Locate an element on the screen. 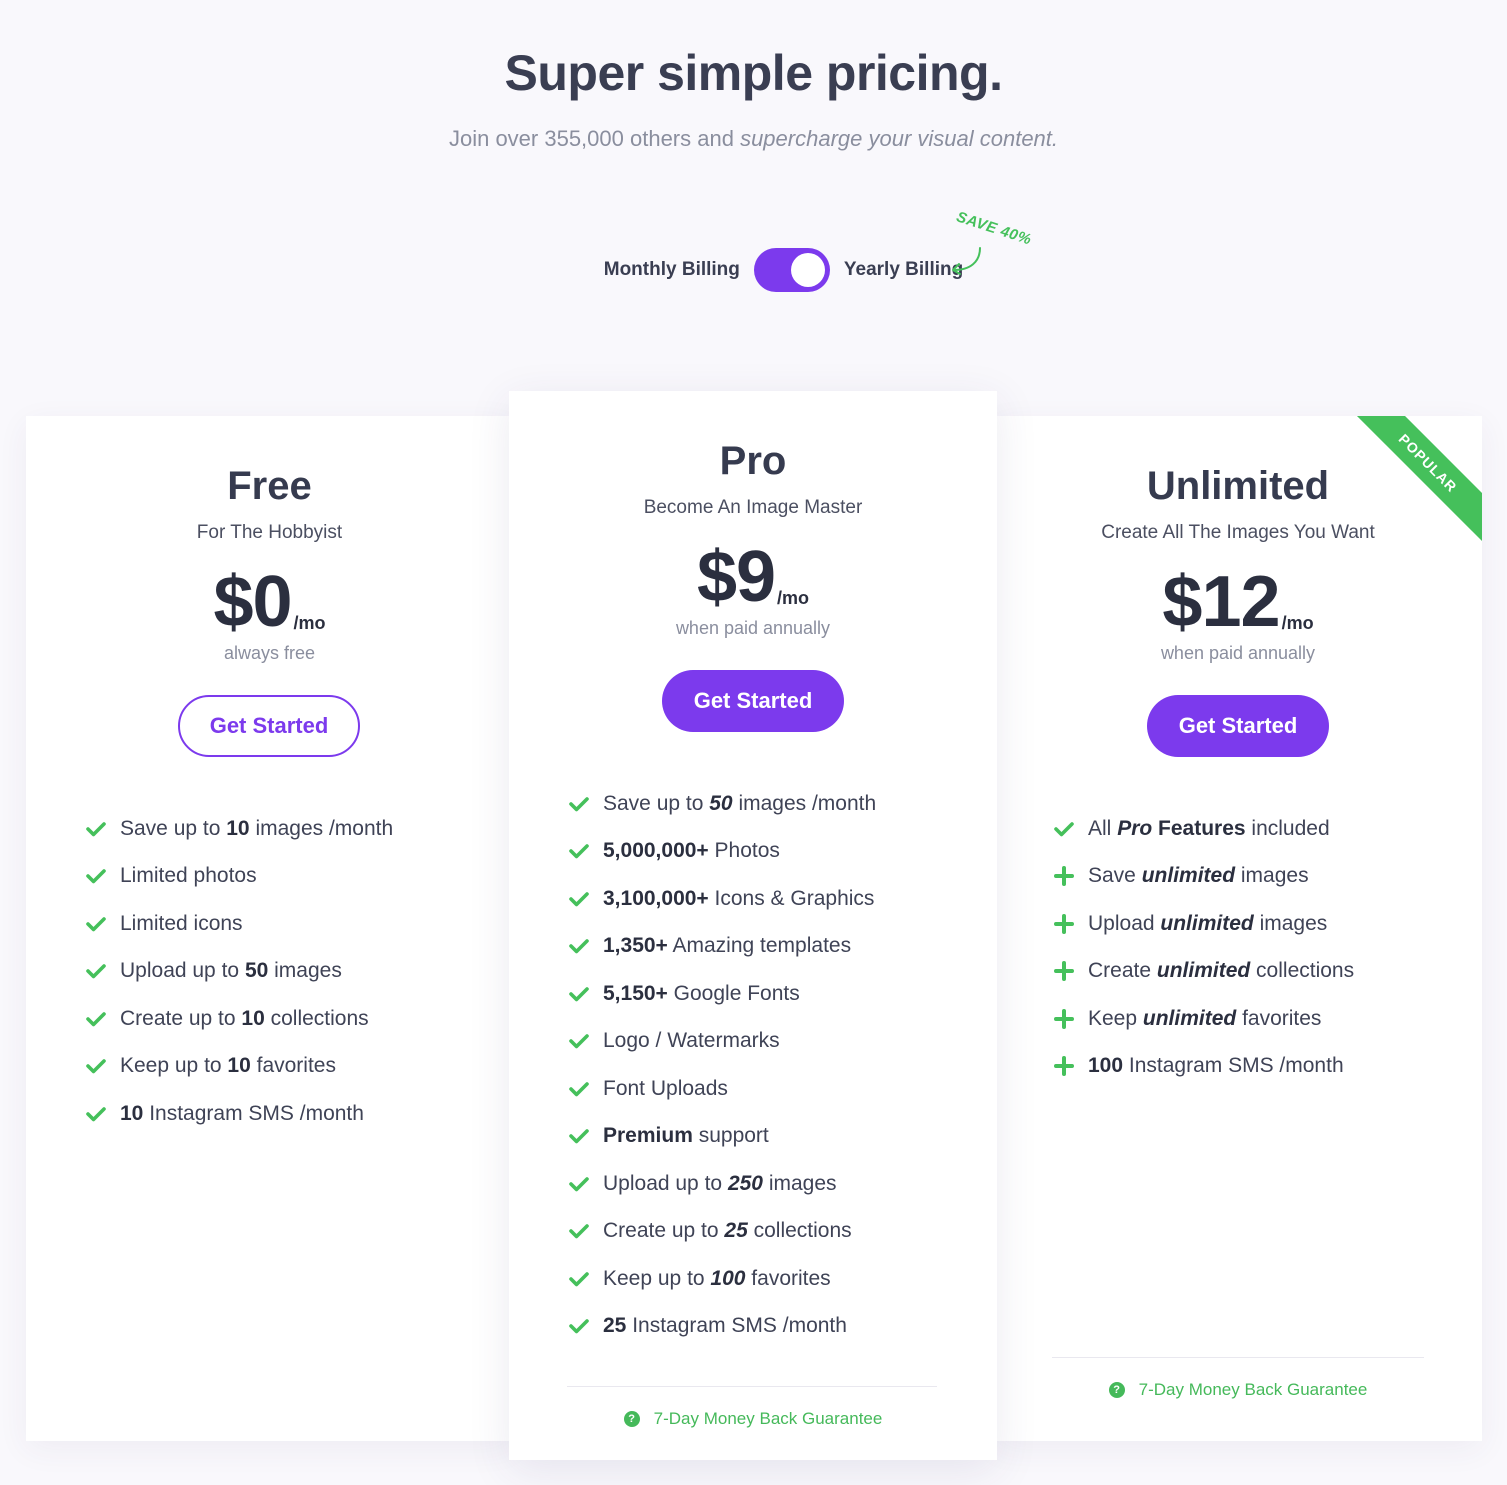 Image resolution: width=1507 pixels, height=1485 pixels. feature-item: Upload unlimited images is located at coordinates (1254, 924).